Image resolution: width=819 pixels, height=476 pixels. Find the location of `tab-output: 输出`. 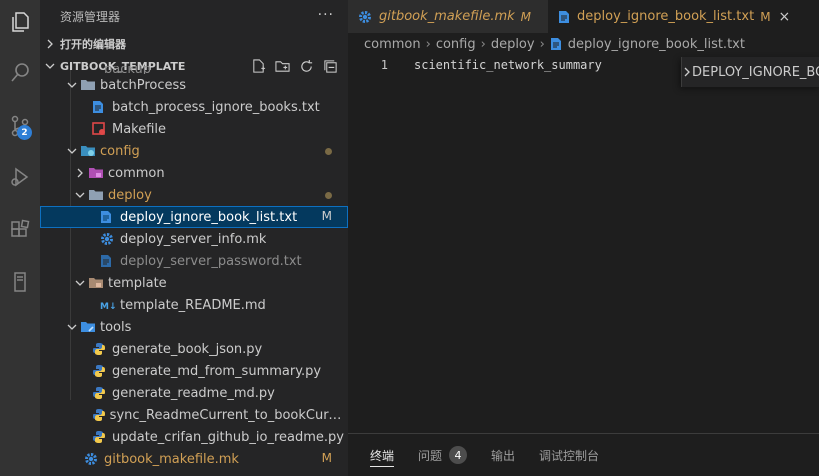

tab-output: 输出 is located at coordinates (503, 455).